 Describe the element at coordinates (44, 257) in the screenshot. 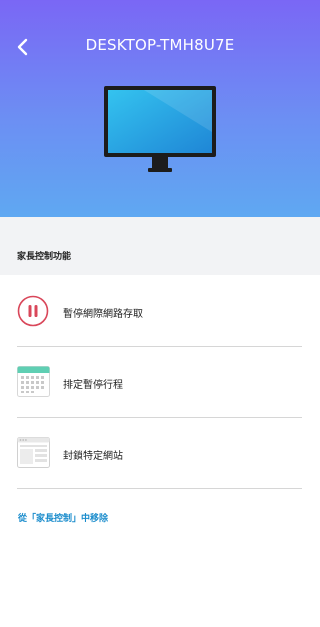

I see `section-title: 家長控制功能` at that location.